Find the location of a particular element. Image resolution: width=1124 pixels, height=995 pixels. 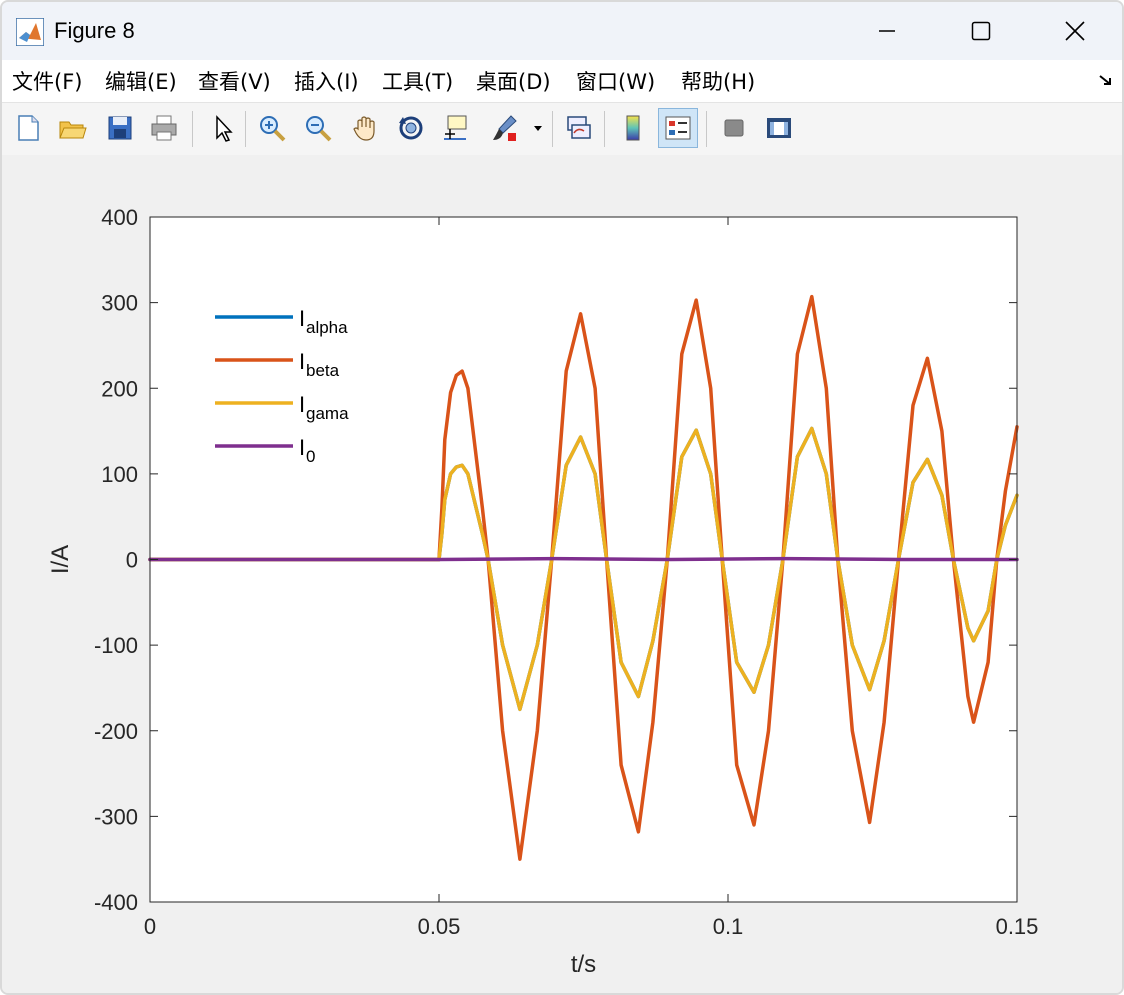

link-plot-button is located at coordinates (579, 128).